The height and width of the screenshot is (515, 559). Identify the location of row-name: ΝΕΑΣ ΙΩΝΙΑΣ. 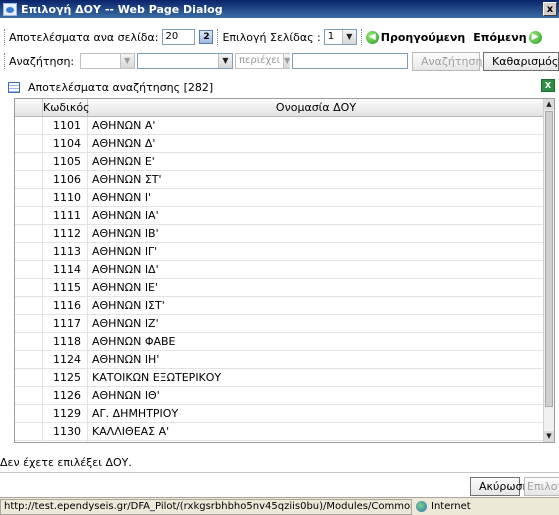
(316, 441).